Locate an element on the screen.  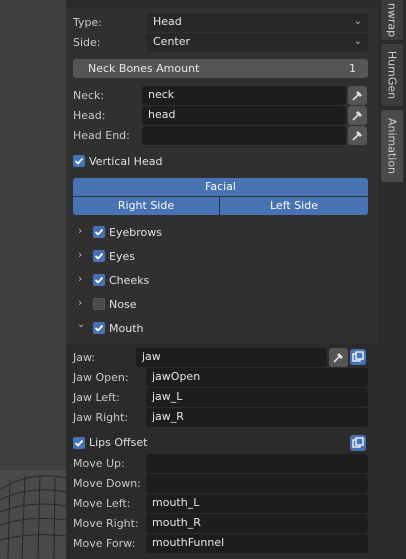
jaw-left-label: Jaw Left: is located at coordinates (96, 397).